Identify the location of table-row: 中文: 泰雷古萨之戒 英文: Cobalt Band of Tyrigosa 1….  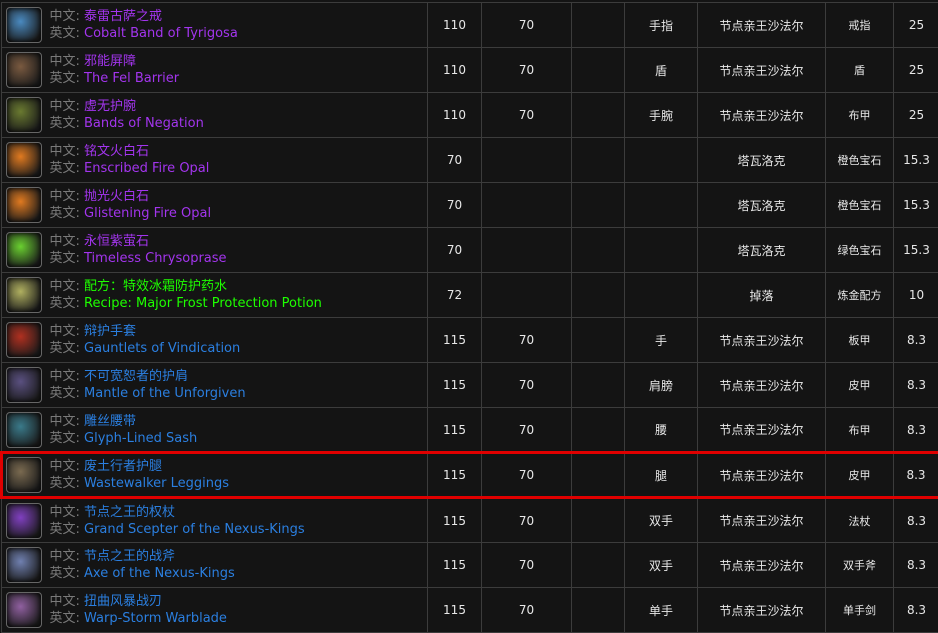
(470, 25).